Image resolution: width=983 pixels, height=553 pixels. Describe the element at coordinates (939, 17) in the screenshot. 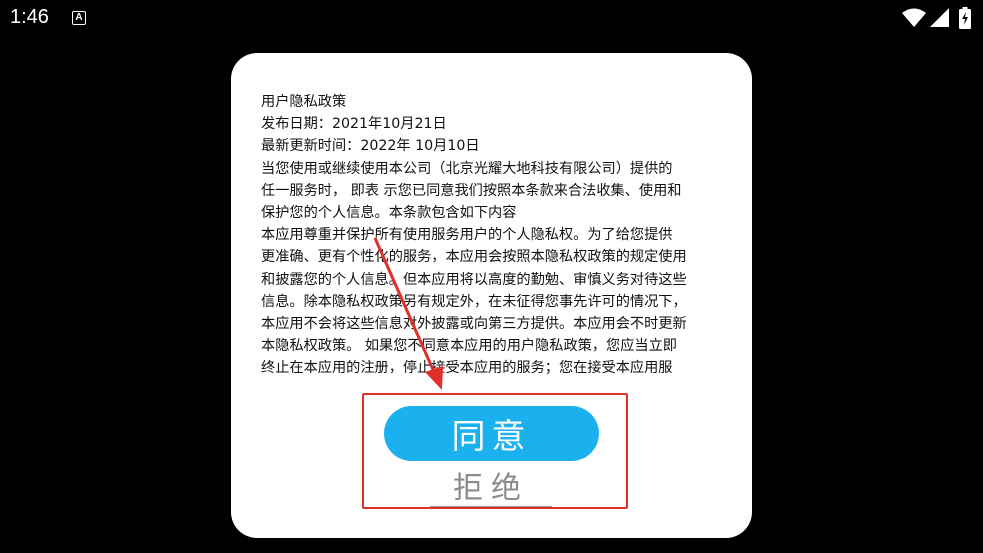

I see `signal-icon` at that location.